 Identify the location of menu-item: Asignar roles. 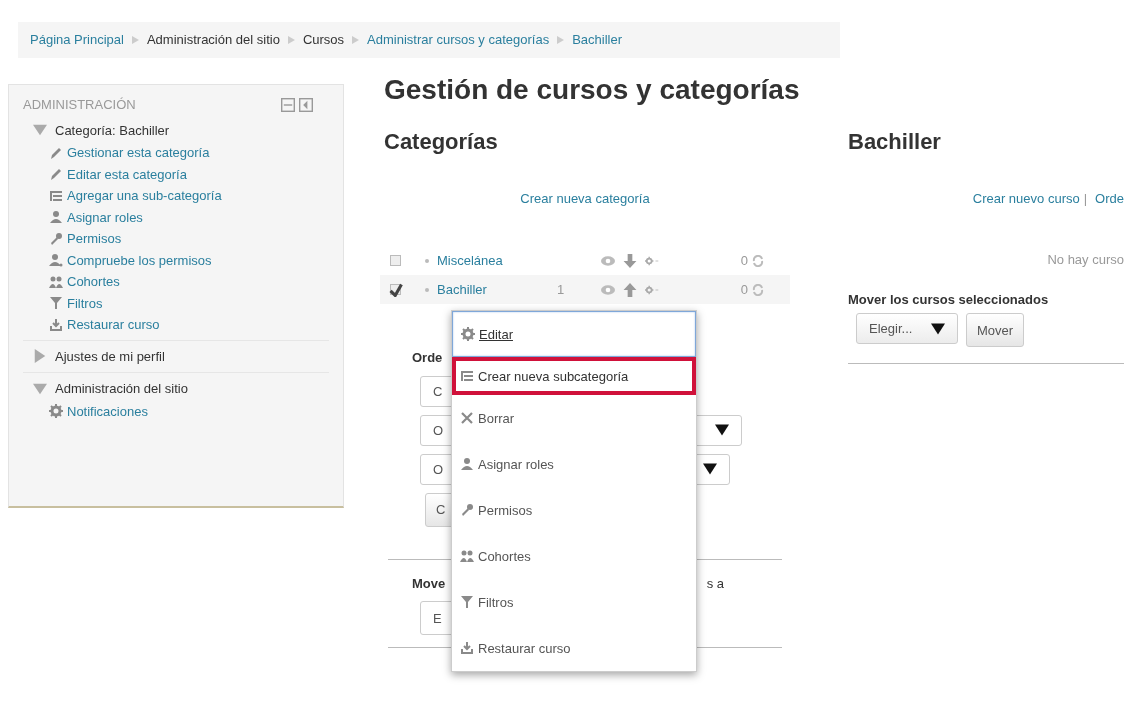
(574, 464).